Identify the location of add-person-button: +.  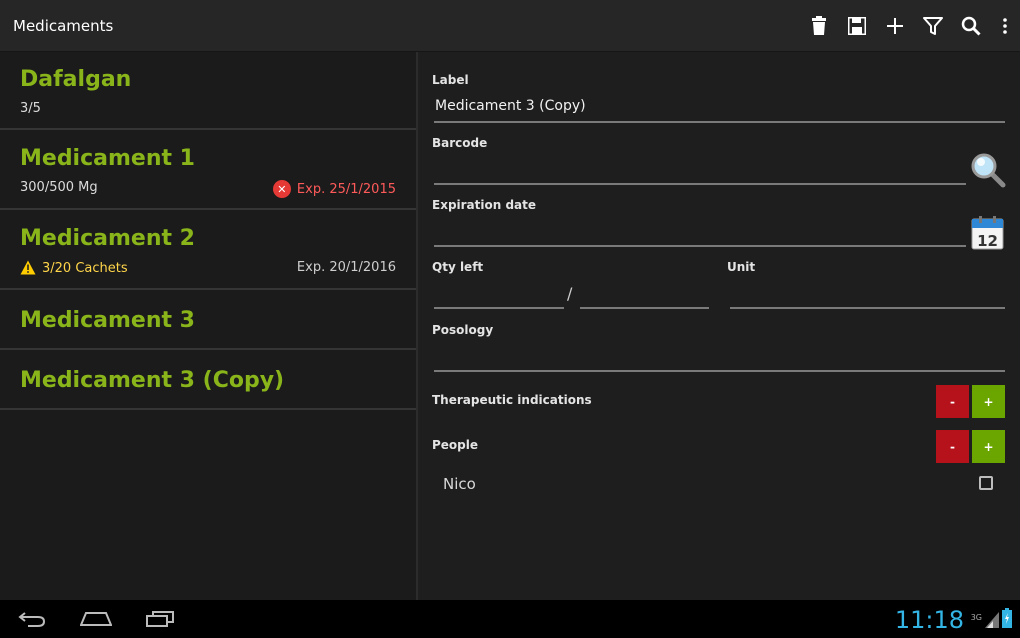
(988, 446).